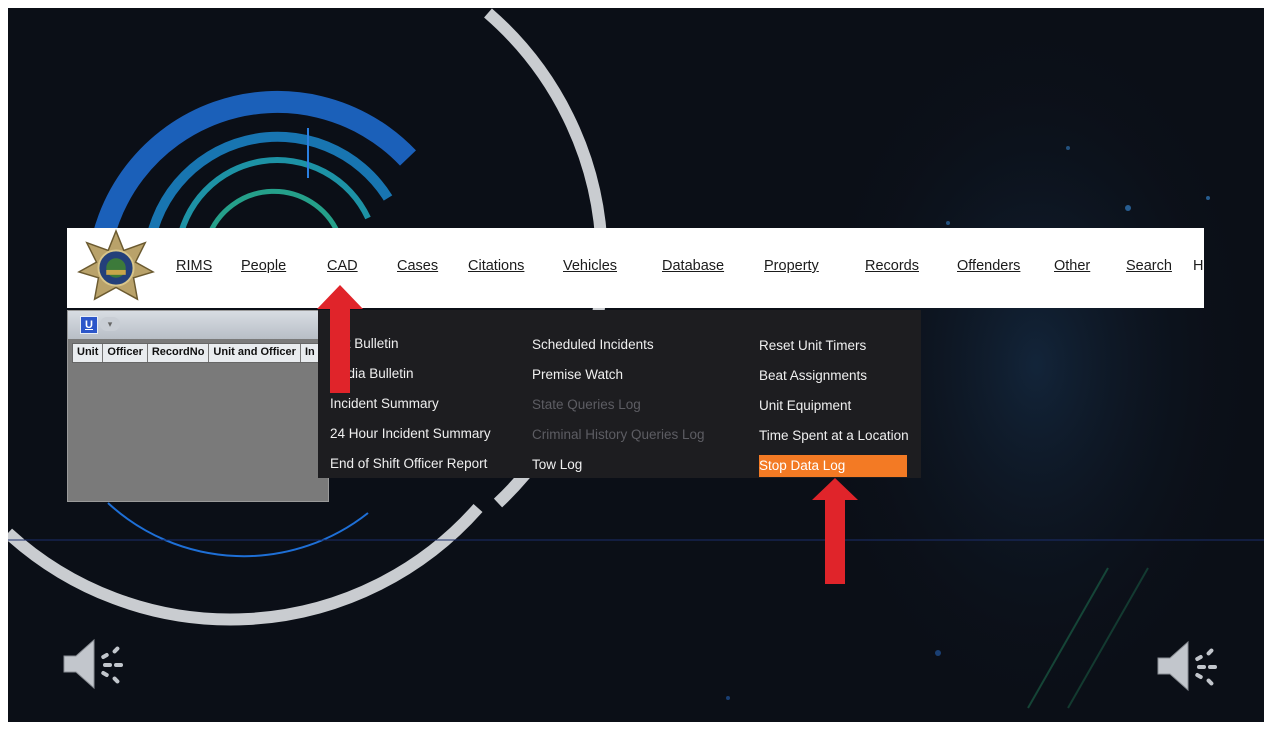 This screenshot has height=729, width=1270. I want to click on nav-item-search: Search, so click(1149, 266).